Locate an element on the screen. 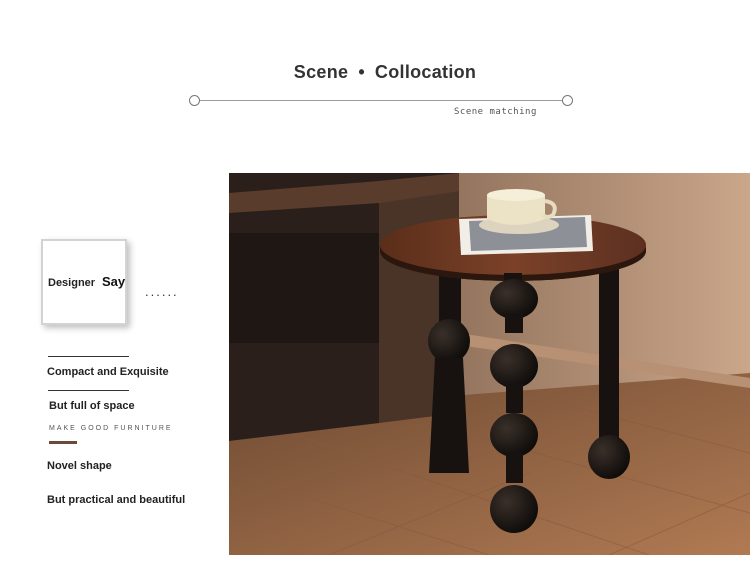 This screenshot has width=750, height=585. feature-tagline: MAKE GOOD FURNITURE is located at coordinates (111, 428).